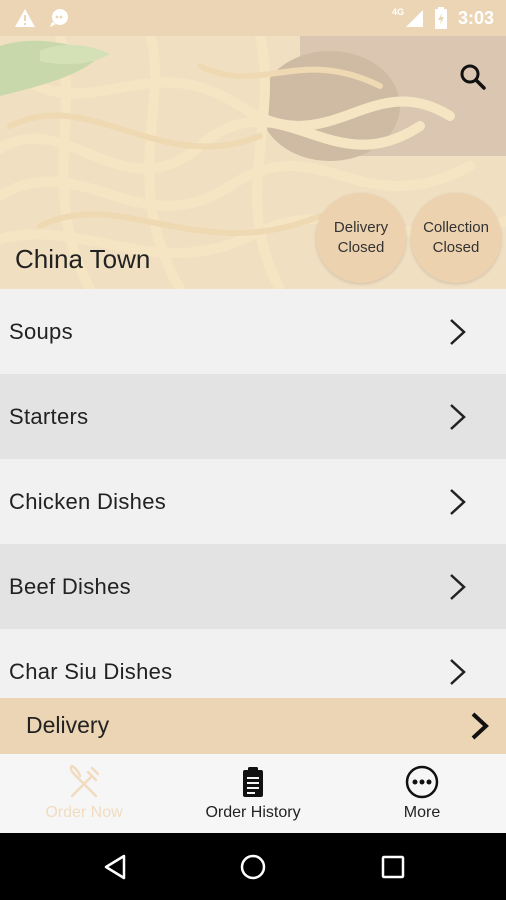 This screenshot has width=506, height=900. What do you see at coordinates (253, 812) in the screenshot?
I see `nav-label: Order History` at bounding box center [253, 812].